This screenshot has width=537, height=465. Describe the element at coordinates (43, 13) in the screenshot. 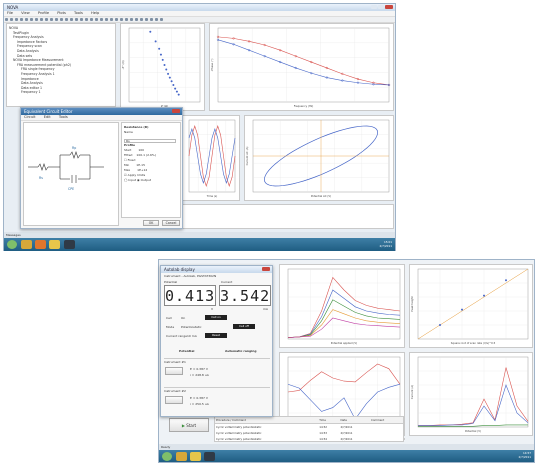

I see `menu-profile: Profile` at that location.